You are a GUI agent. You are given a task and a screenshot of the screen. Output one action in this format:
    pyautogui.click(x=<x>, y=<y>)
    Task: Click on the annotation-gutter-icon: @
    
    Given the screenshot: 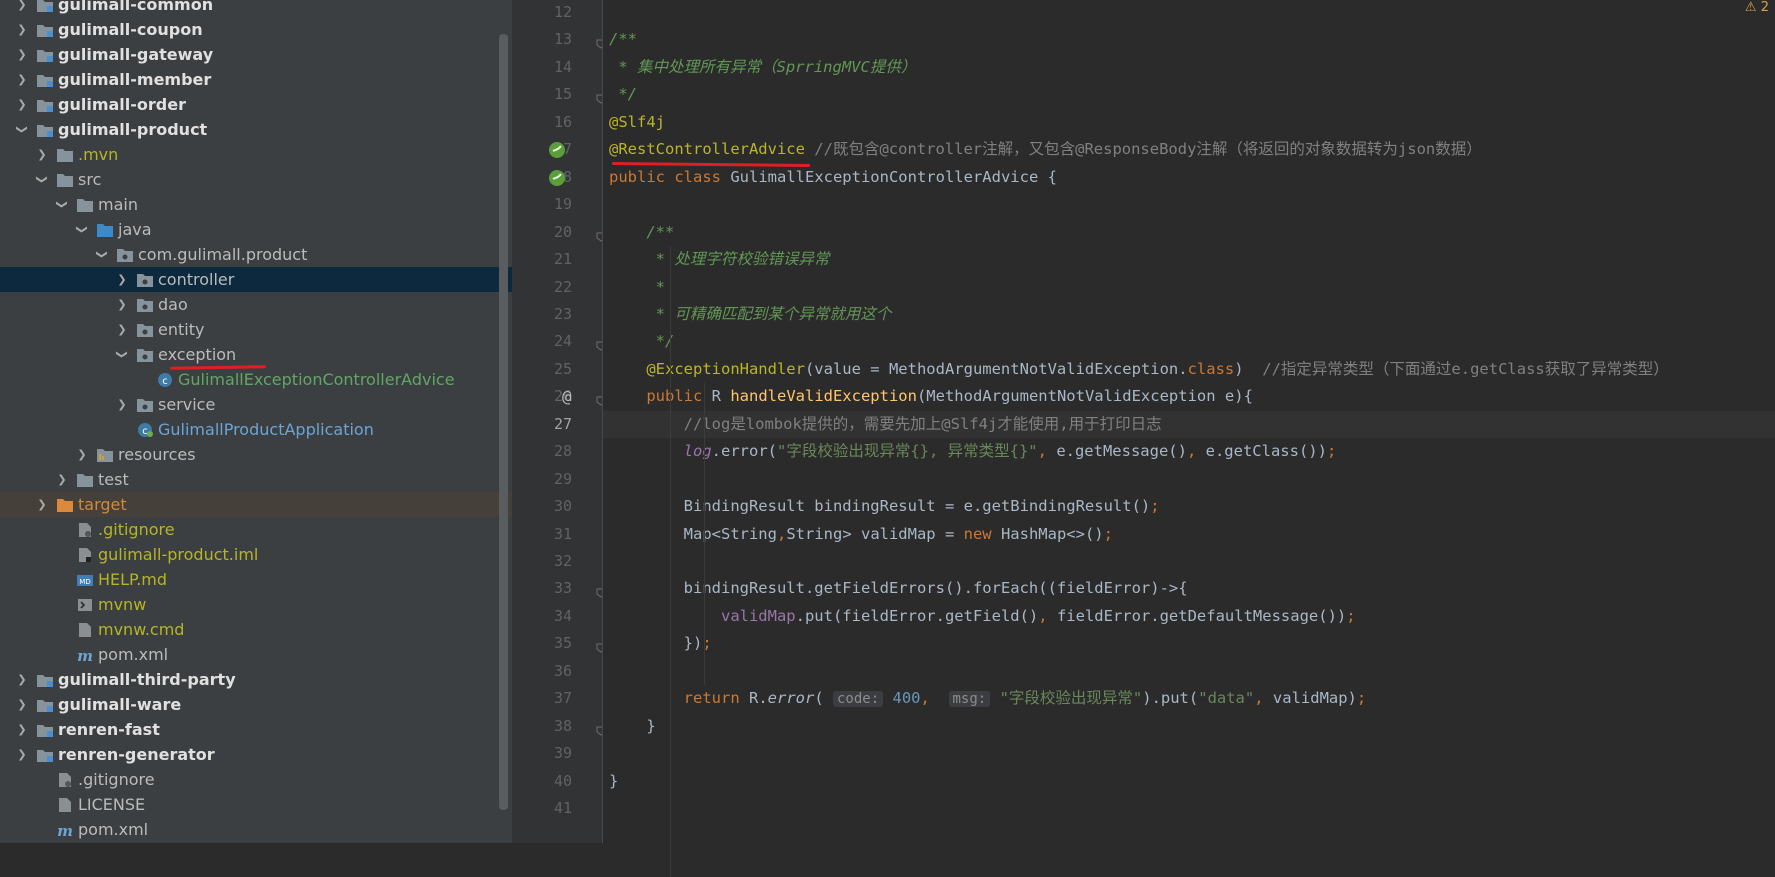 What is the action you would take?
    pyautogui.click(x=567, y=396)
    